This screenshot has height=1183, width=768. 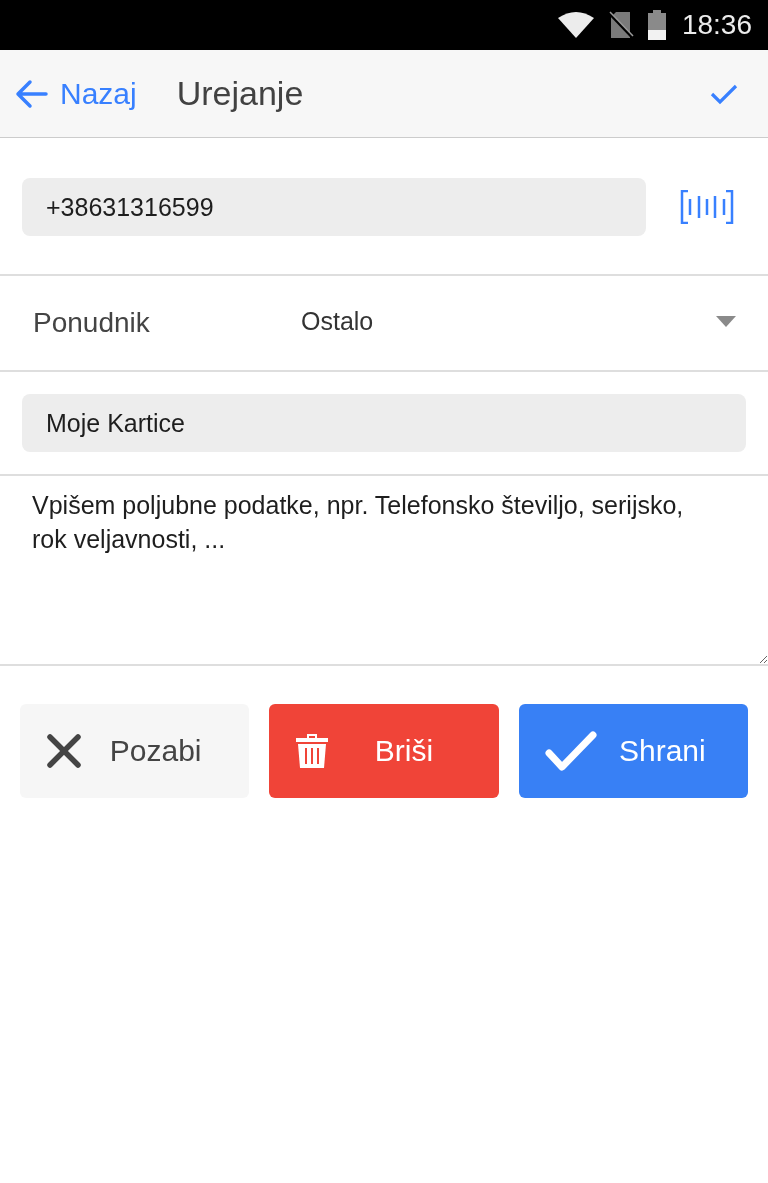 I want to click on page-title: Urejanje, so click(x=240, y=93).